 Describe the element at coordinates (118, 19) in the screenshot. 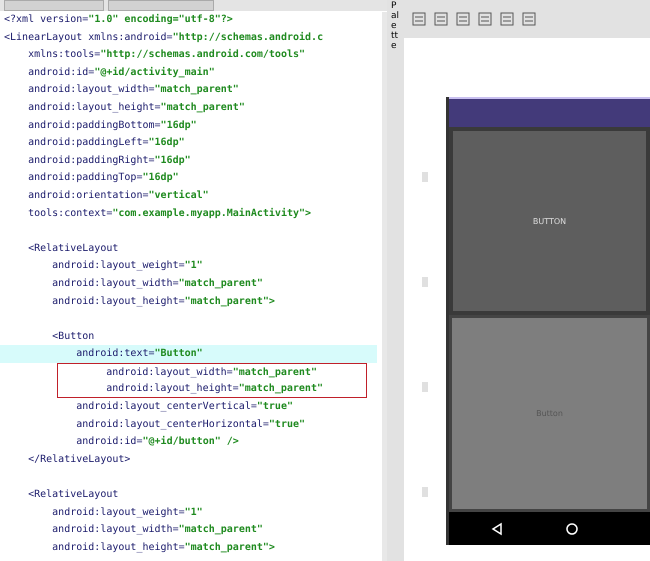

I see `code-line: <?xml version="1.0" encoding="utf-8"?>` at that location.